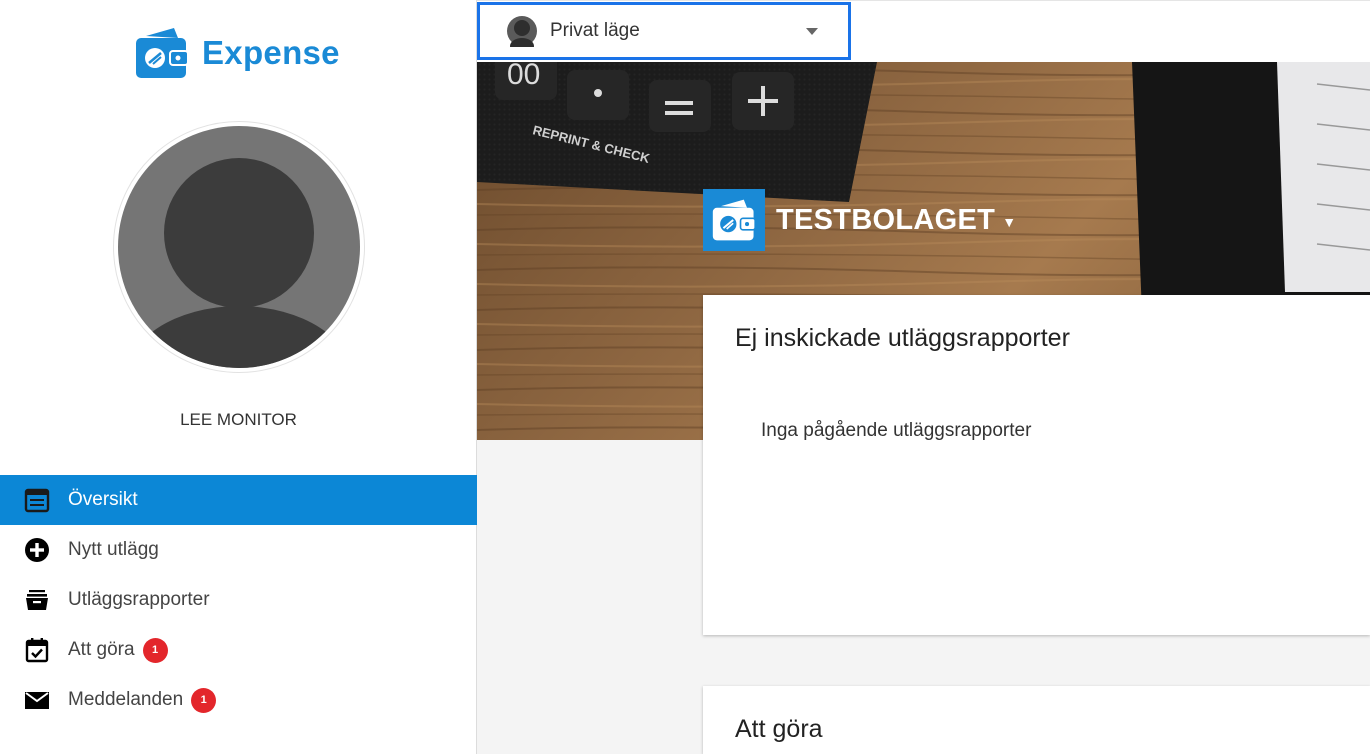 The width and height of the screenshot is (1370, 754). Describe the element at coordinates (902, 338) in the screenshot. I see `card-title: Ej inskickade utläggsrapporter` at that location.